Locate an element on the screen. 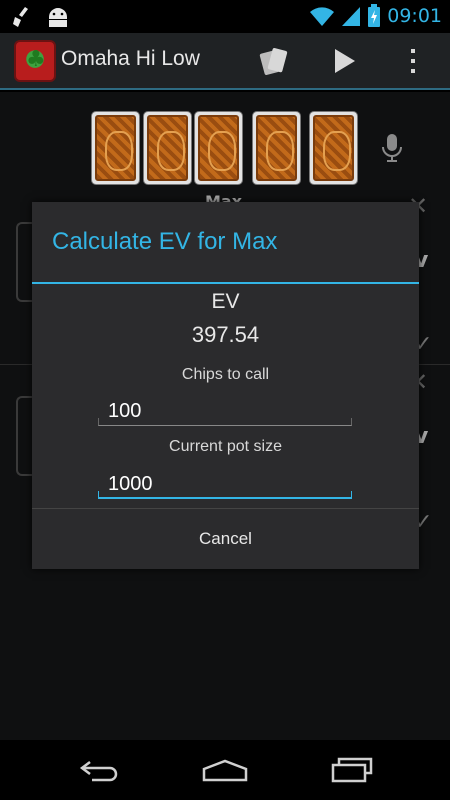 The width and height of the screenshot is (450, 800). ev-label: EV is located at coordinates (225, 301).